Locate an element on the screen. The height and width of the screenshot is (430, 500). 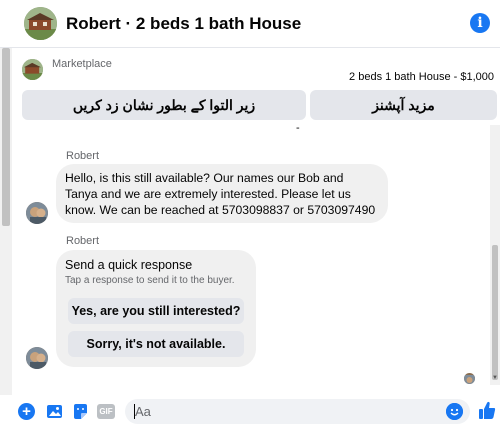
emoji-icon is located at coordinates (454, 411).